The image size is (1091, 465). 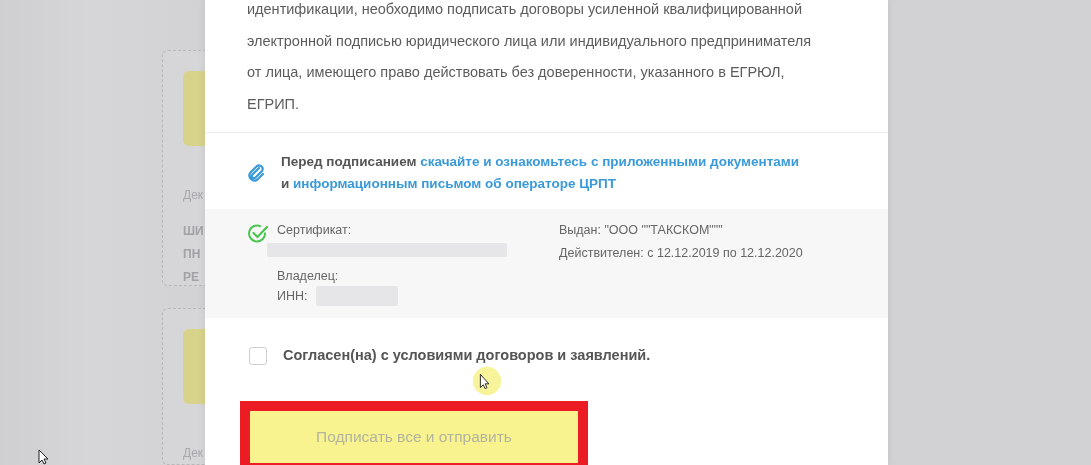 What do you see at coordinates (44, 457) in the screenshot?
I see `cursor-icon` at bounding box center [44, 457].